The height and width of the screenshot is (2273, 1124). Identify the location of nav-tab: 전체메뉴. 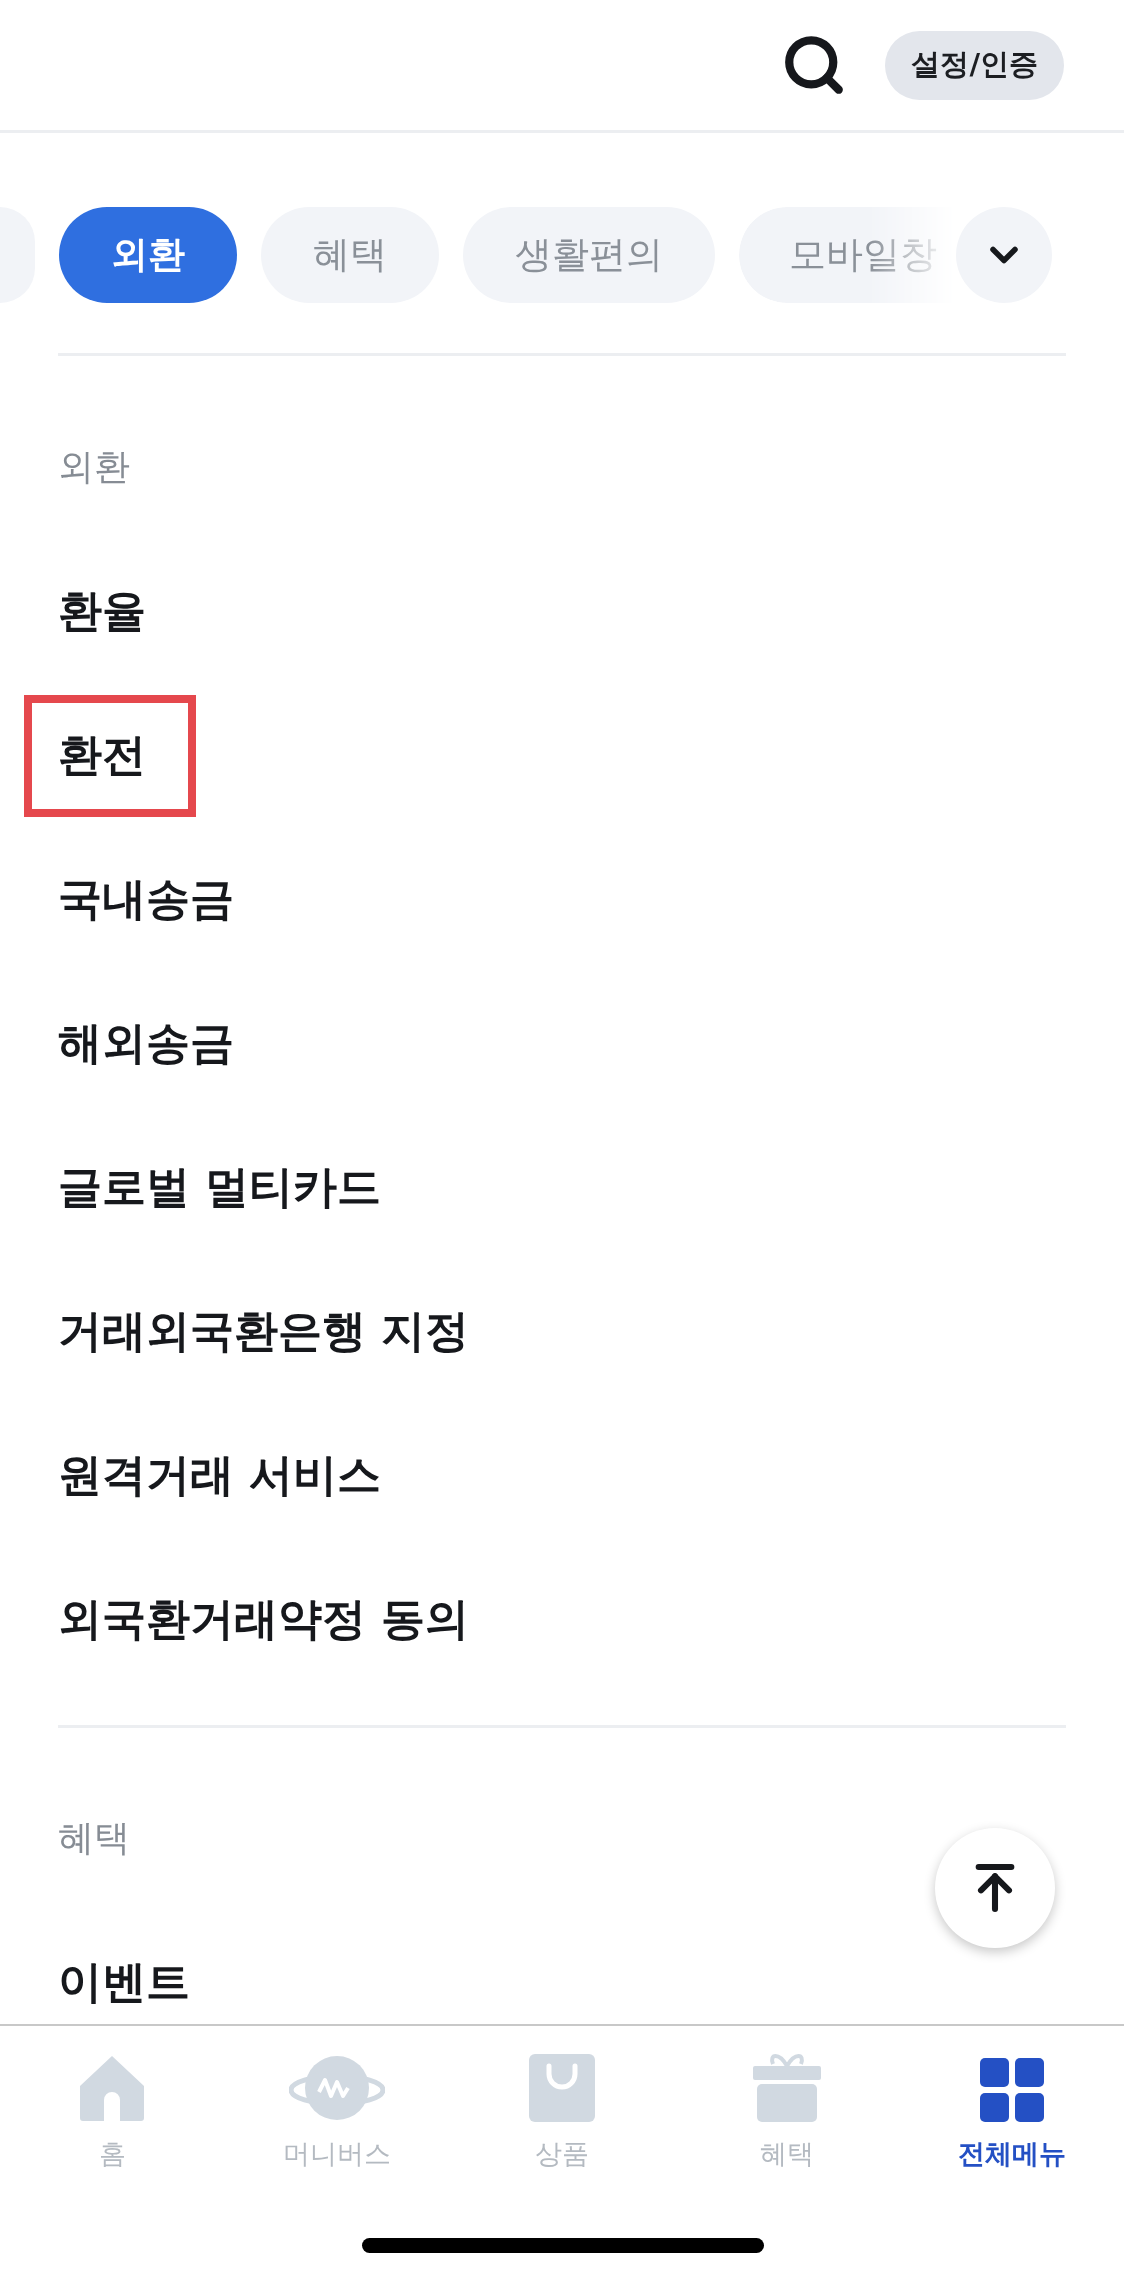
(1011, 2099).